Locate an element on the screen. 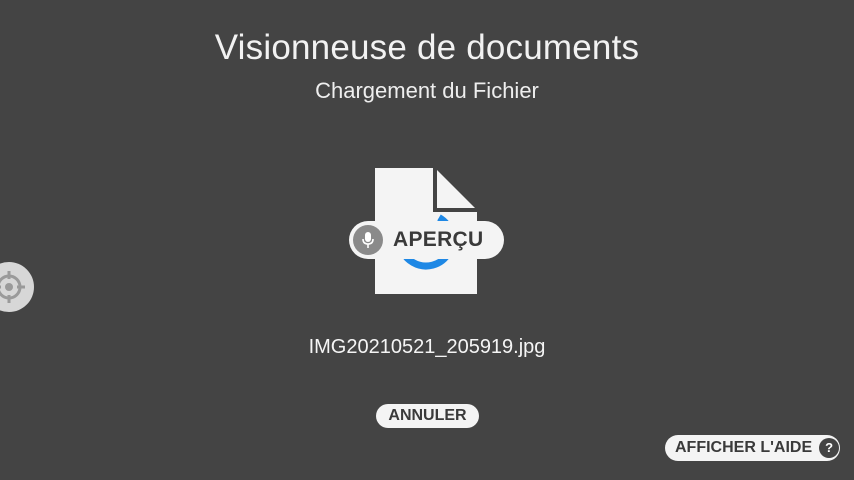 This screenshot has height=480, width=854. show-help-label: AFFICHER L'AIDE is located at coordinates (744, 447).